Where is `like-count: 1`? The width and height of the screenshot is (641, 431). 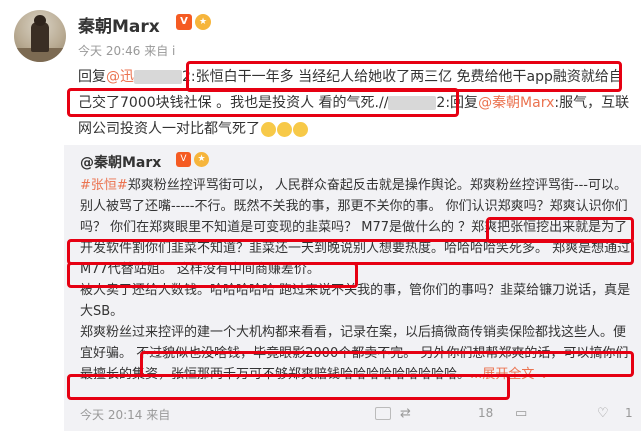 like-count: 1 is located at coordinates (629, 413).